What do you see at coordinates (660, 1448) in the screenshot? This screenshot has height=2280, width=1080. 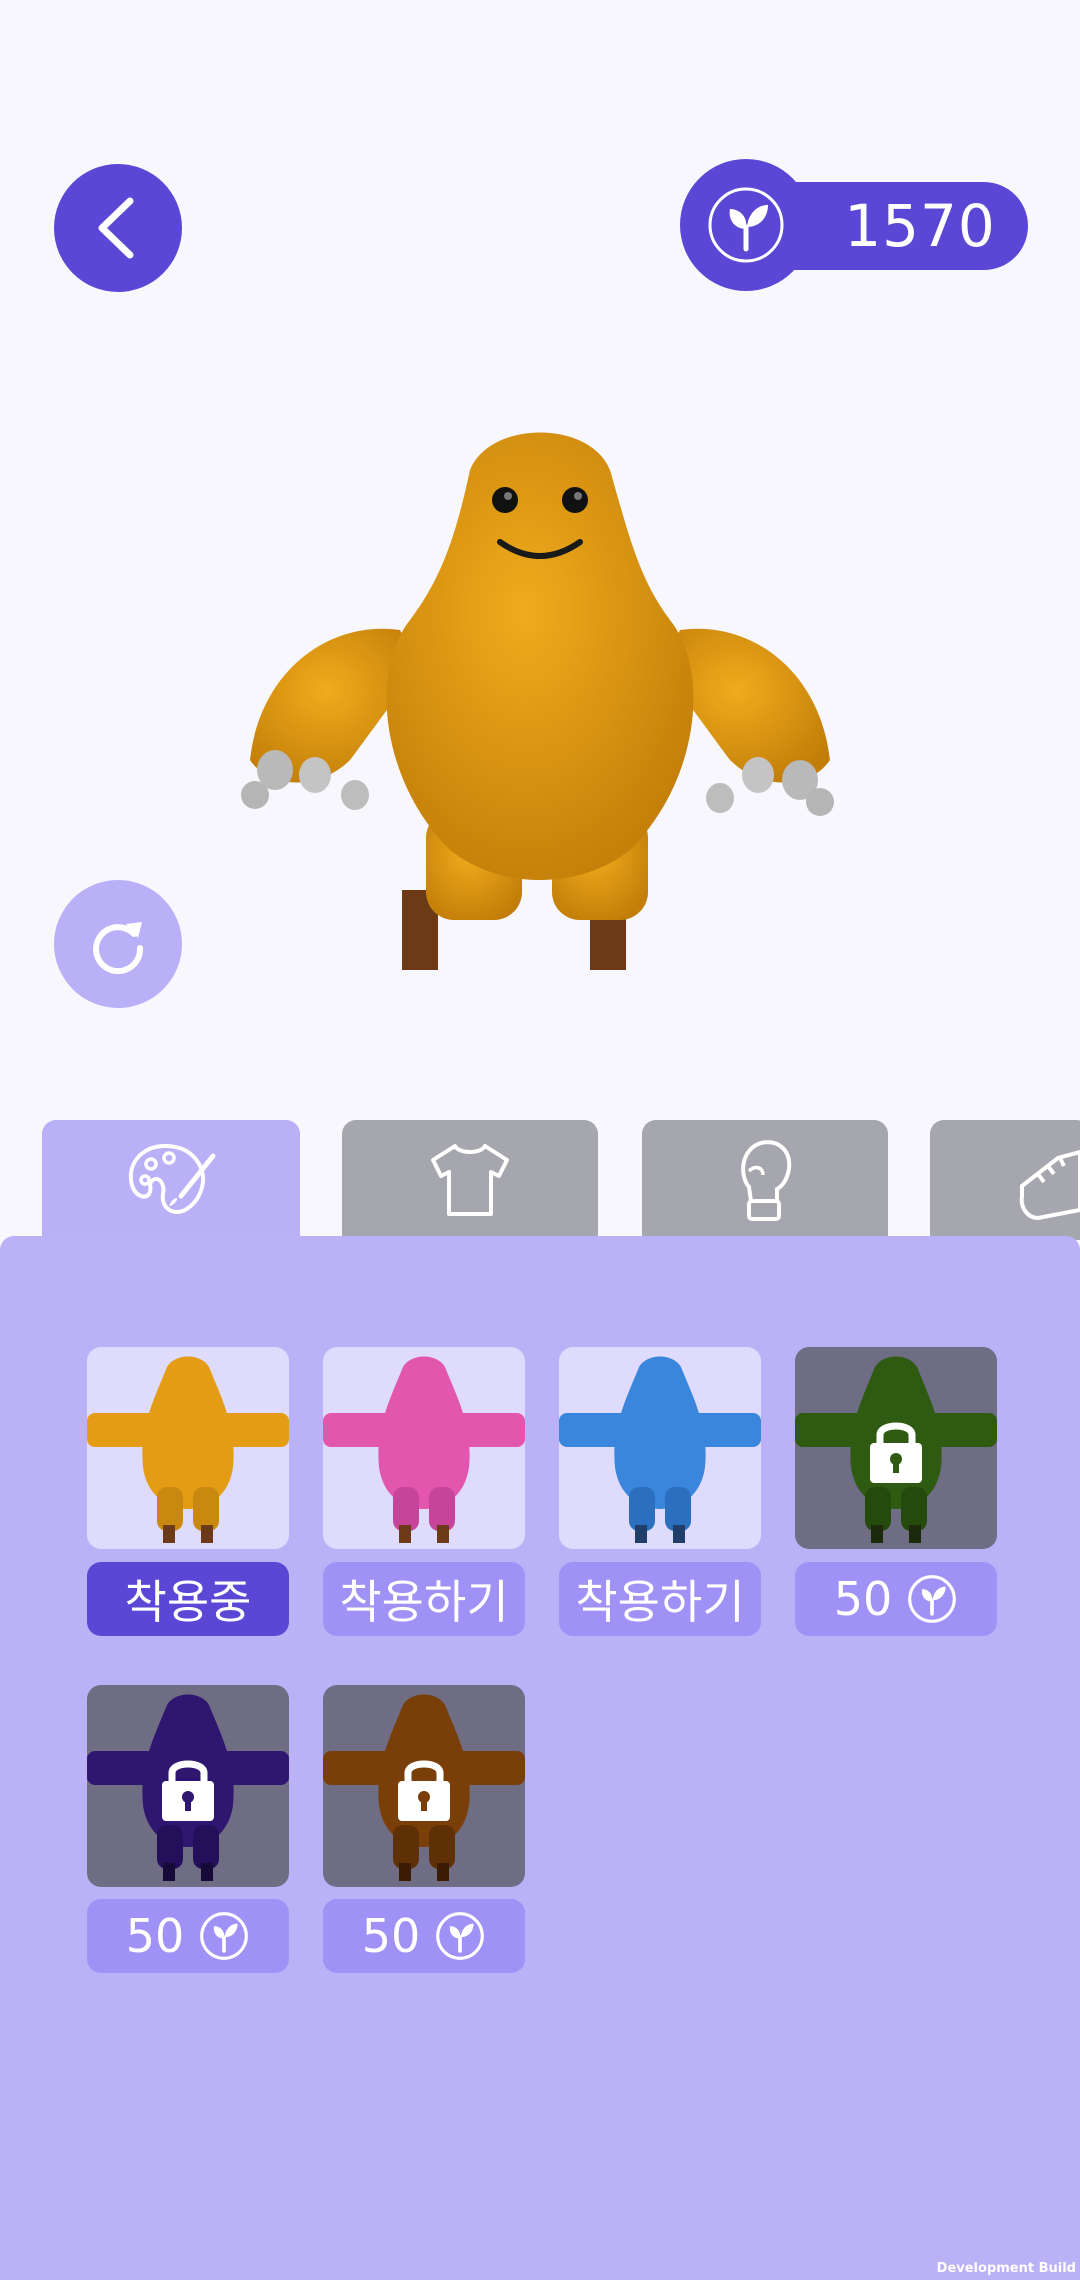 I see `skin-thumbnail-blue` at bounding box center [660, 1448].